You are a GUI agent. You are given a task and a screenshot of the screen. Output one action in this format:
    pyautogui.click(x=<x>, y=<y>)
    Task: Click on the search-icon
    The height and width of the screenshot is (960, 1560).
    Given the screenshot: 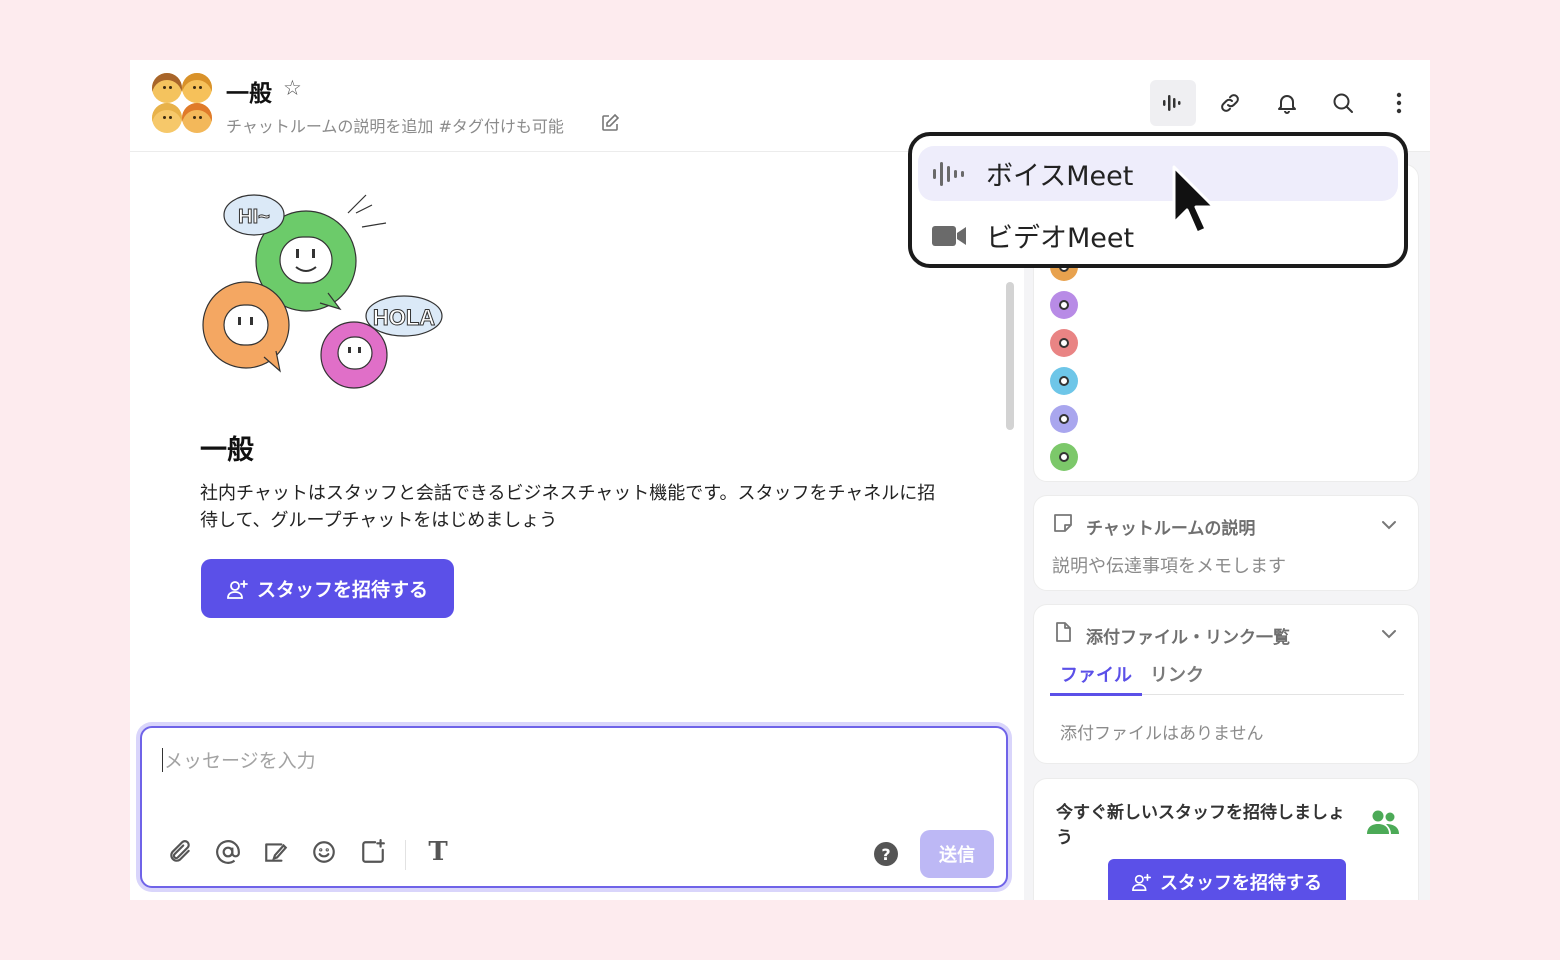 What is the action you would take?
    pyautogui.click(x=1343, y=103)
    